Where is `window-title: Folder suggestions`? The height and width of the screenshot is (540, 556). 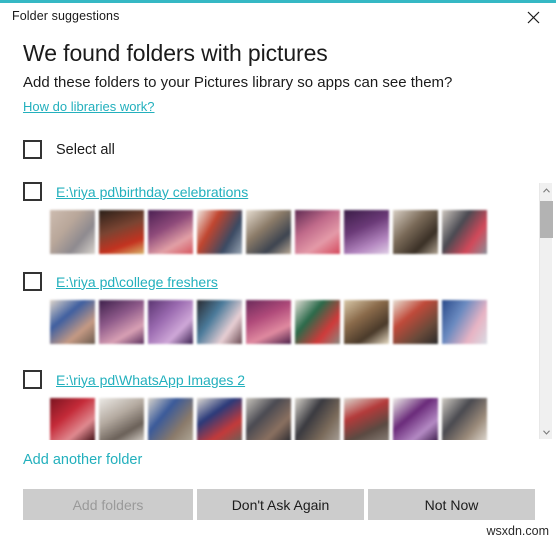 window-title: Folder suggestions is located at coordinates (66, 16).